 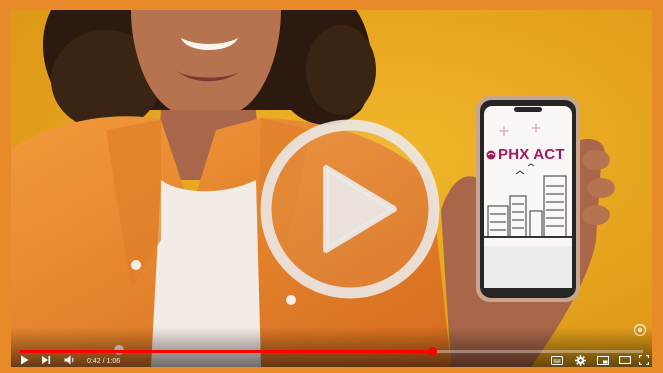 I want to click on progress-bar, so click(x=331, y=351).